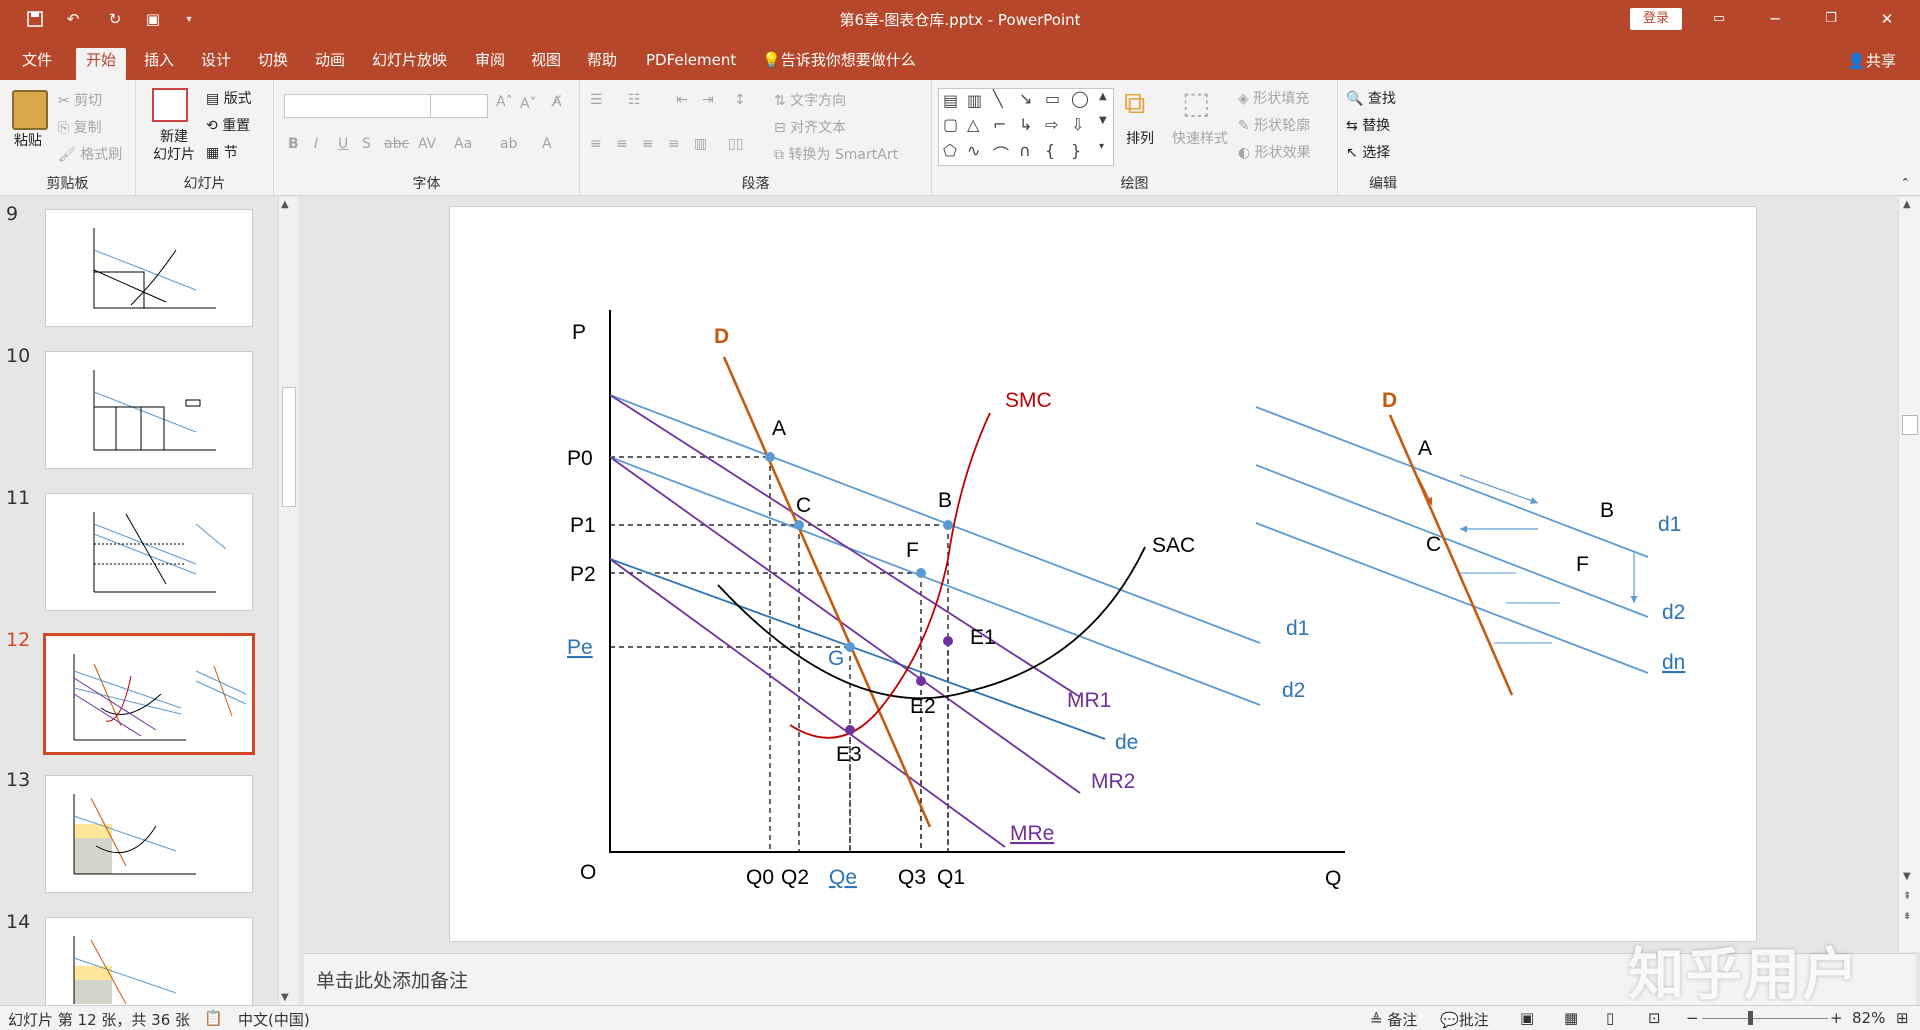 This screenshot has height=1030, width=1920. What do you see at coordinates (293, 144) in the screenshot?
I see `bold-icon: B` at bounding box center [293, 144].